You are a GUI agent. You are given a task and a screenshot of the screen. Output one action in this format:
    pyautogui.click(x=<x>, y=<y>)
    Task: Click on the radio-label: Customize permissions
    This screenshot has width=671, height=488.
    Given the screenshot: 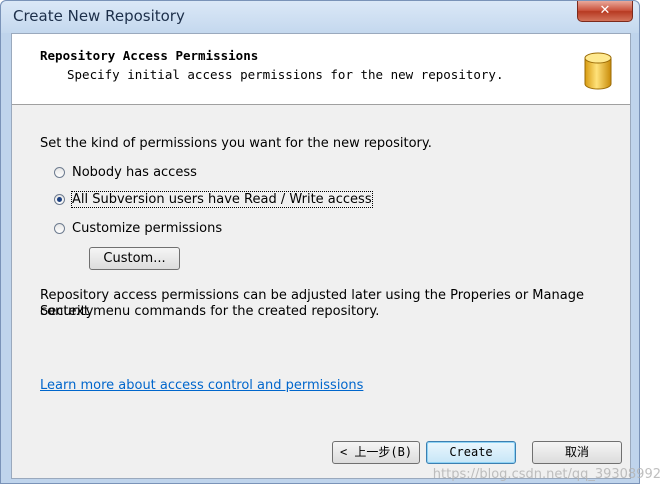 What is the action you would take?
    pyautogui.click(x=147, y=228)
    